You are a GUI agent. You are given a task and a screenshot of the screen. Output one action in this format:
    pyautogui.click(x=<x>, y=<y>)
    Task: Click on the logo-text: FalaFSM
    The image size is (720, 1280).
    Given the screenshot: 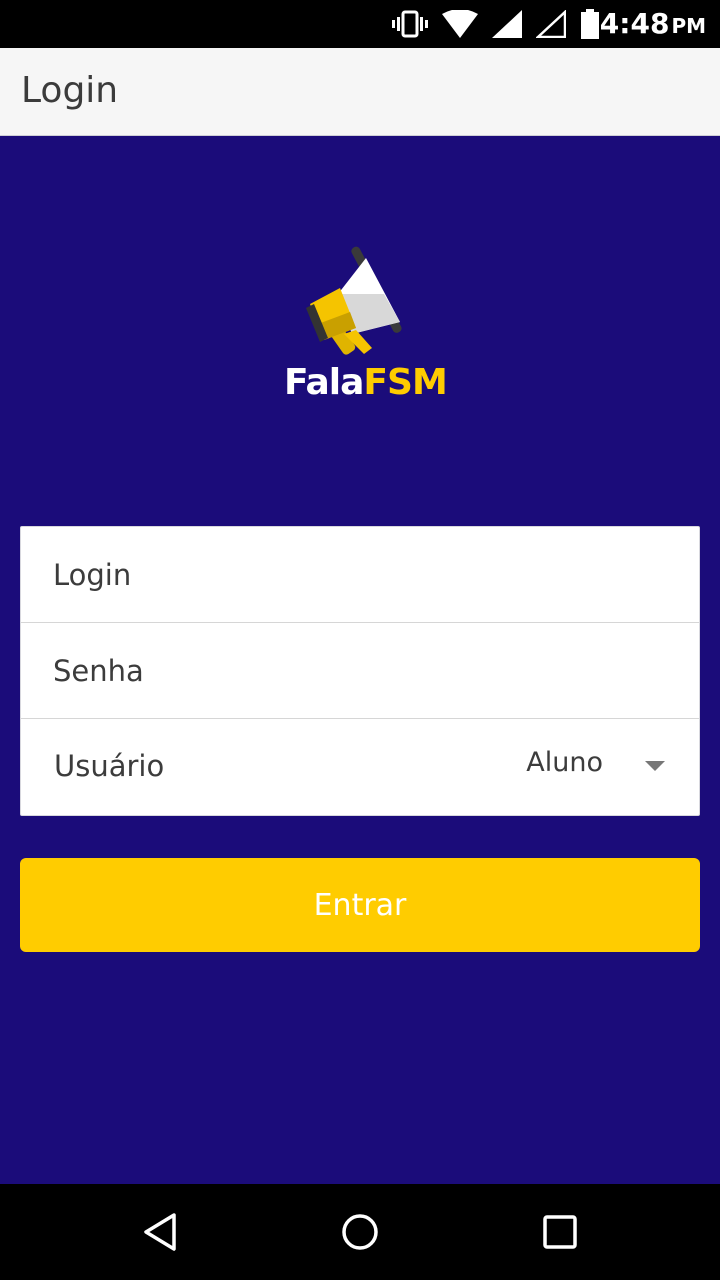 What is the action you would take?
    pyautogui.click(x=366, y=382)
    